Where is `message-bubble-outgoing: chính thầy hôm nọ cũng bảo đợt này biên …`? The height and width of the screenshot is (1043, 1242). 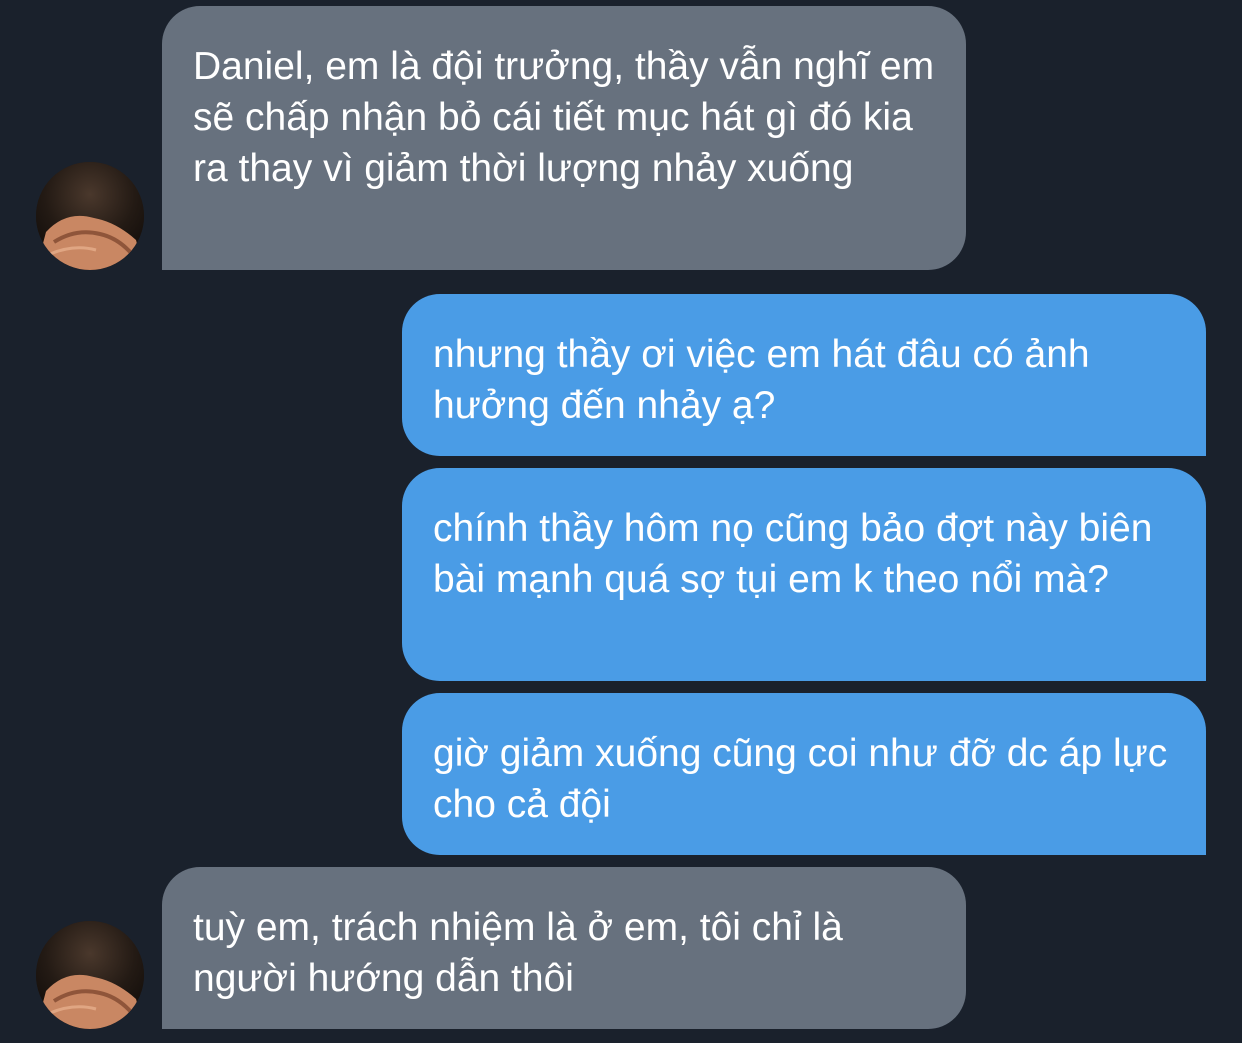
message-bubble-outgoing: chính thầy hôm nọ cũng bảo đợt này biên … is located at coordinates (804, 574).